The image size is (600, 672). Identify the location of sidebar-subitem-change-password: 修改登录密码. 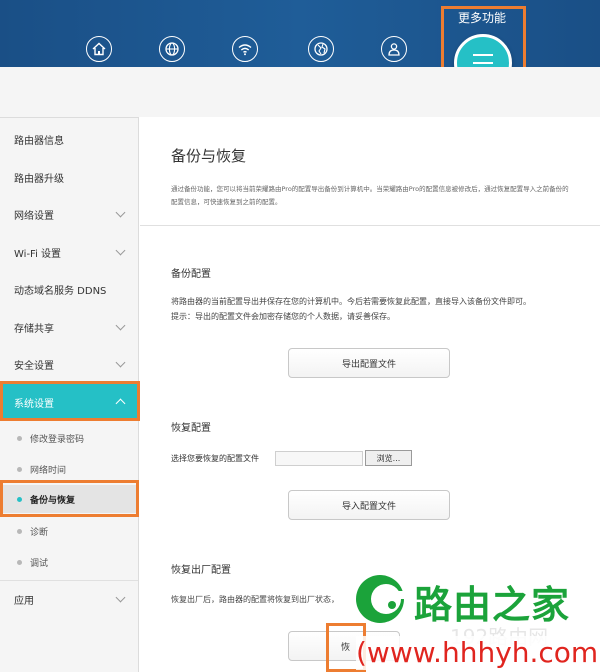
(69, 438).